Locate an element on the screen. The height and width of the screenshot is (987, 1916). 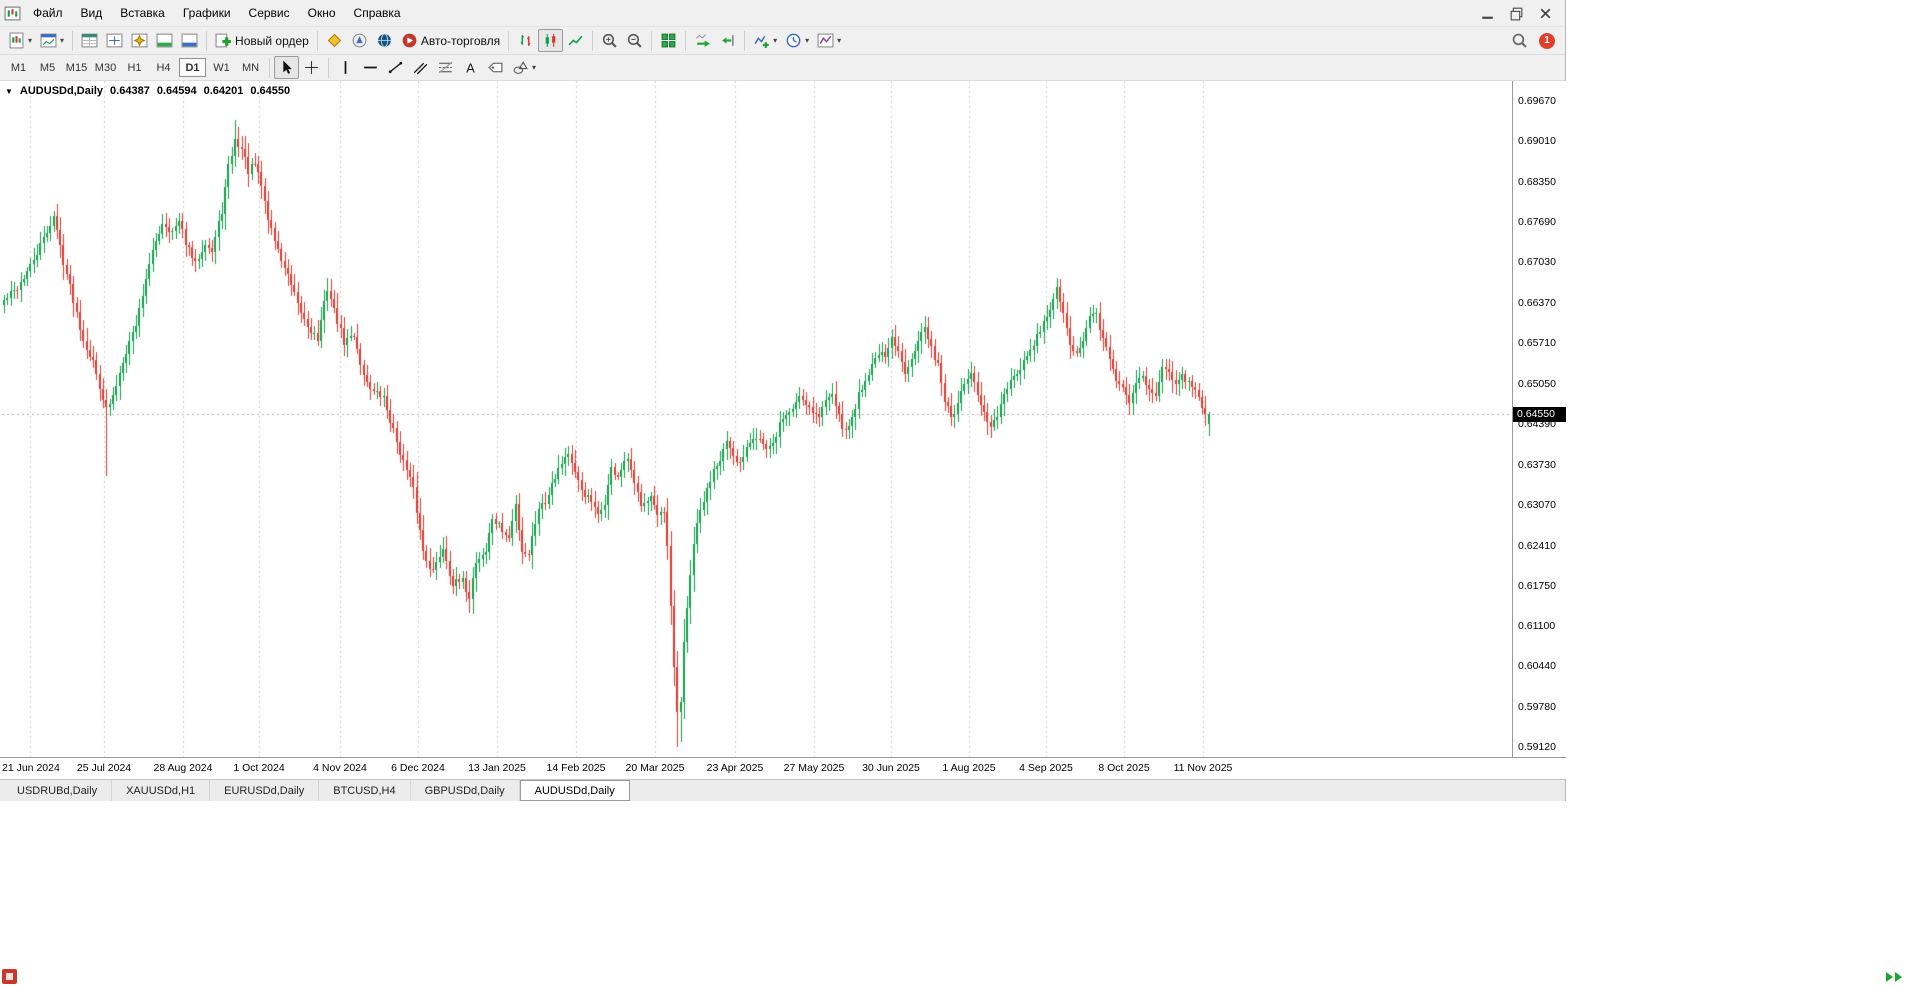
close-icon is located at coordinates (1545, 13).